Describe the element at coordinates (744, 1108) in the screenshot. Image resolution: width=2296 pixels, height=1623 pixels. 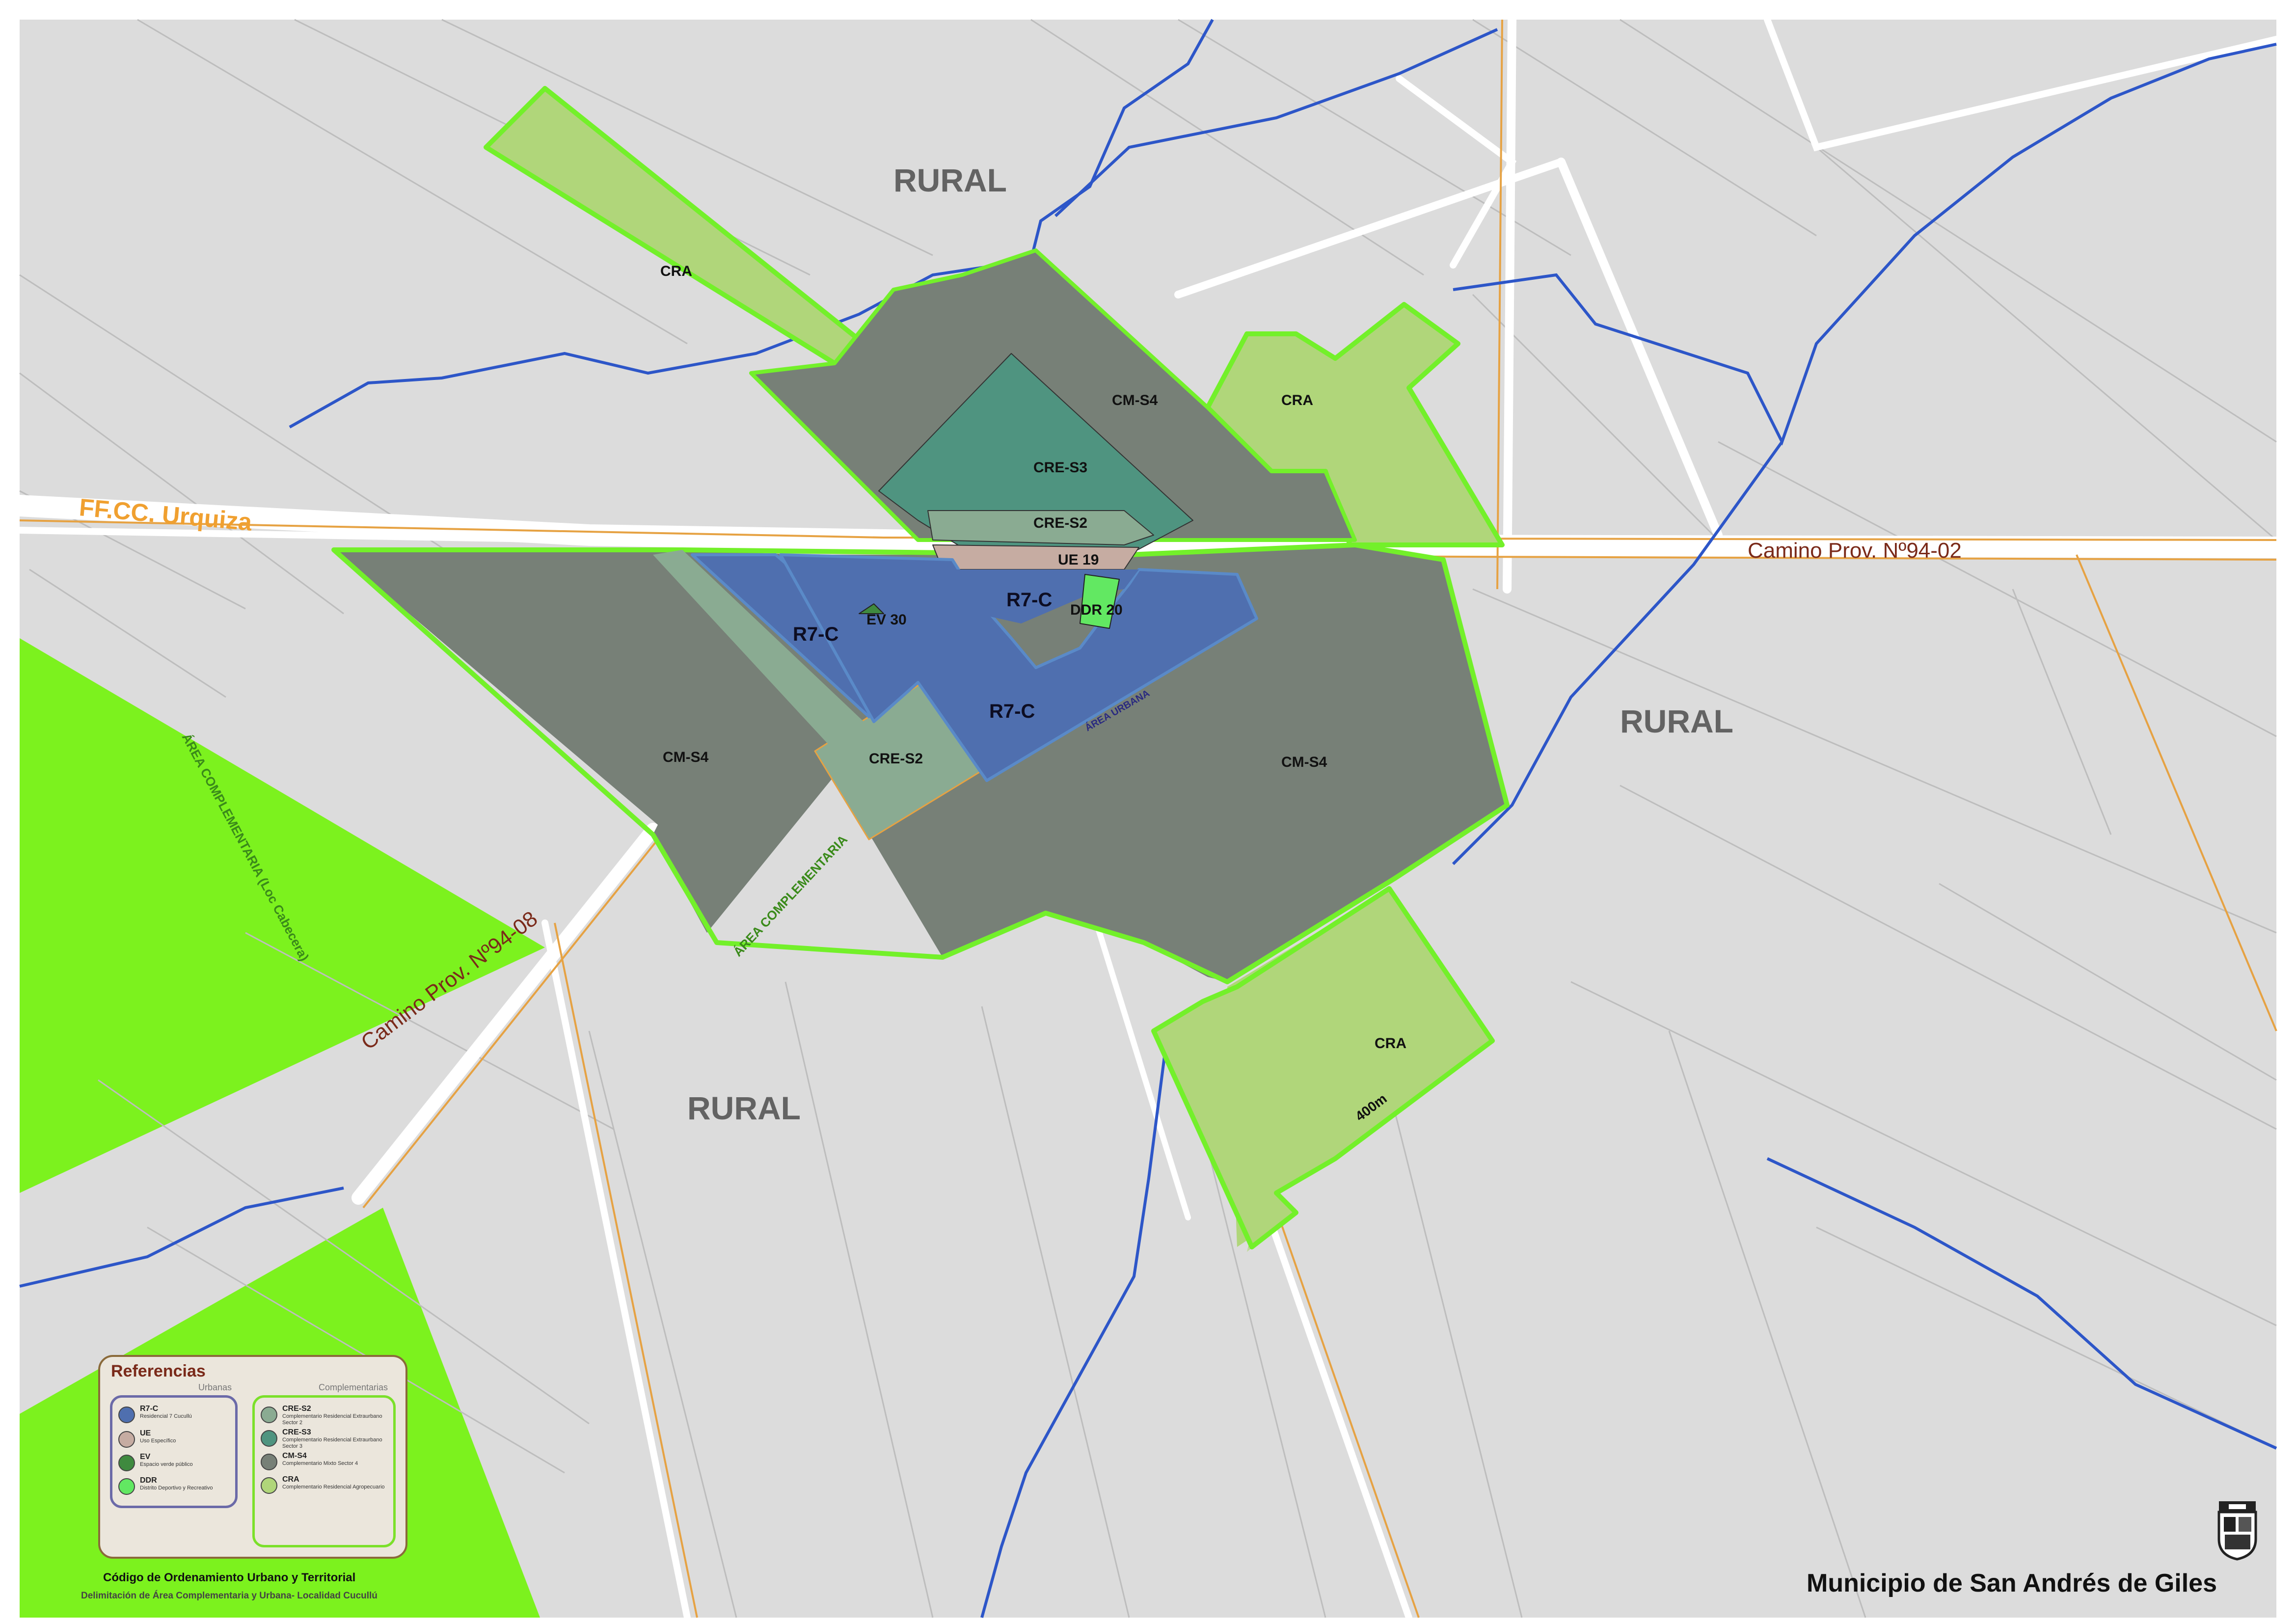
I see `rural-label-southwest: RURAL` at that location.